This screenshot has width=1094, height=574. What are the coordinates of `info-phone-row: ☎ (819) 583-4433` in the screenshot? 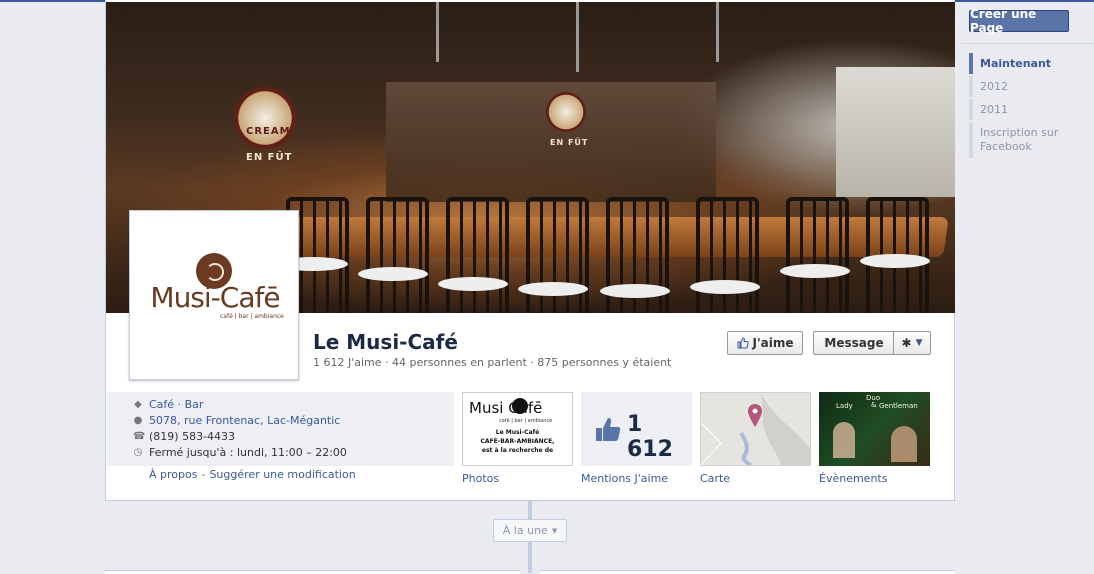 It's located at (184, 436).